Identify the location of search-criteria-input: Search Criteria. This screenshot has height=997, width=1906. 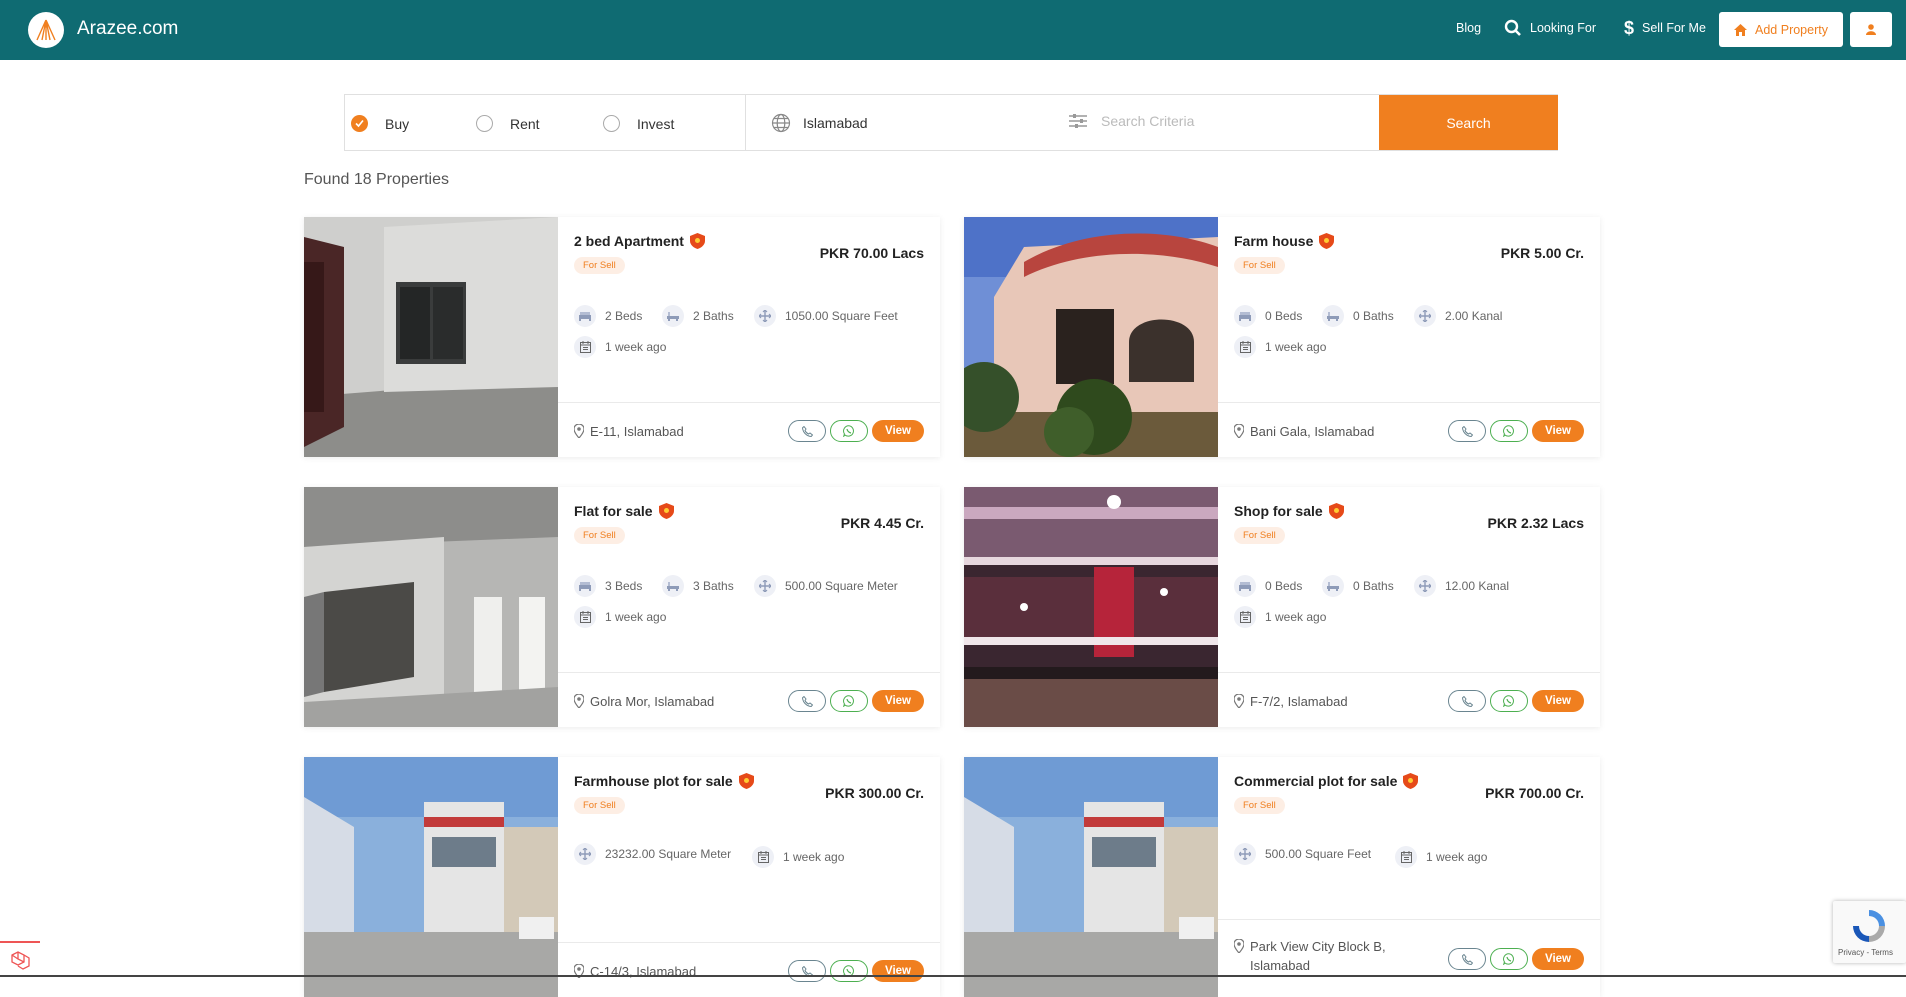
(1131, 121).